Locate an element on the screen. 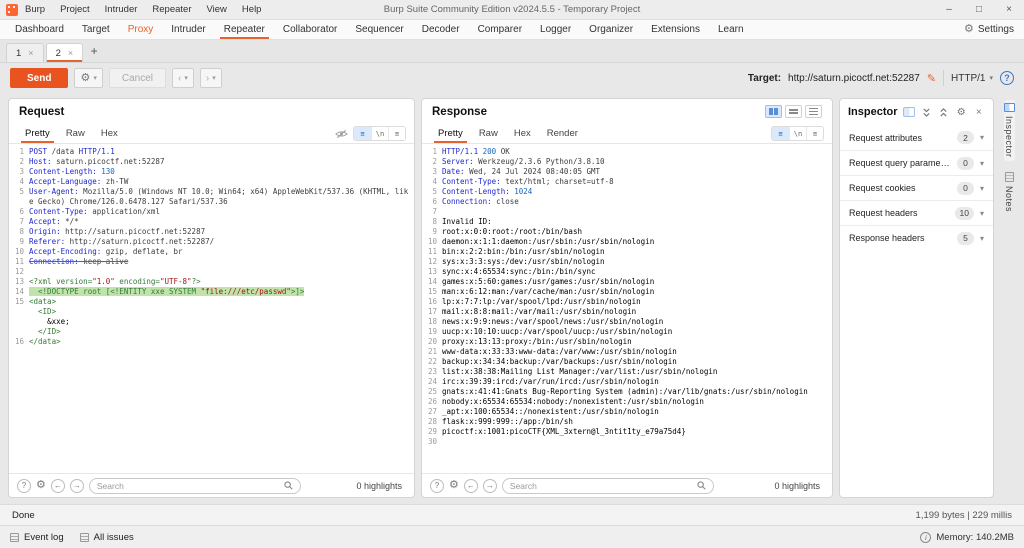 This screenshot has width=1024, height=548. inspector-section-request-headers: Request headers 10 ▾ is located at coordinates (916, 212).